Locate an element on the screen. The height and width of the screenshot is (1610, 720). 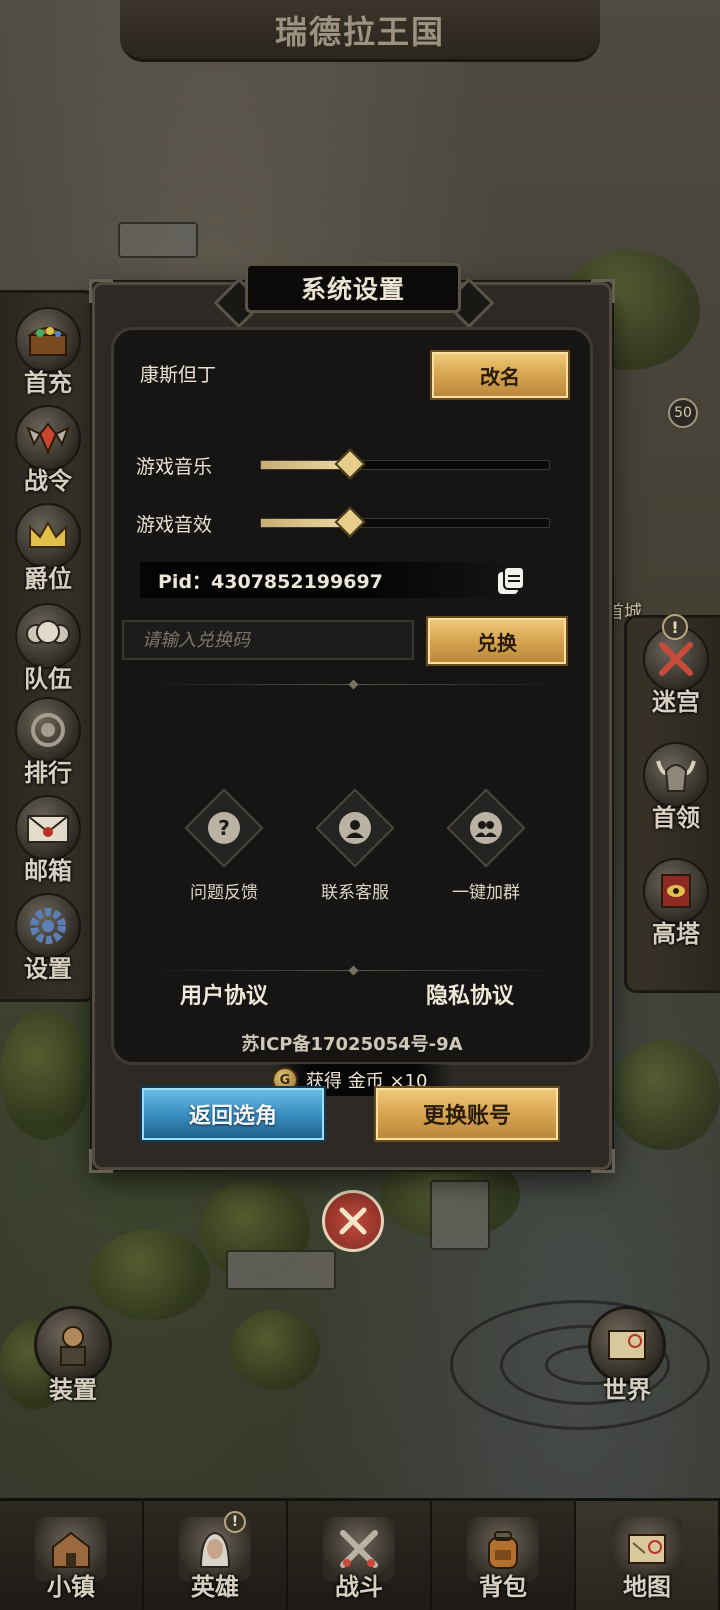
maze-alert-badge: ! is located at coordinates (675, 627).